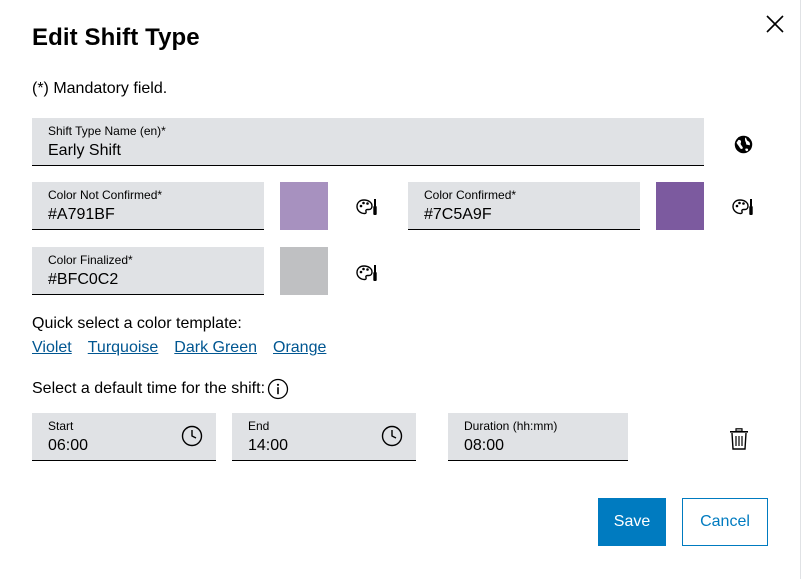  What do you see at coordinates (299, 347) in the screenshot?
I see `template-link-orange: Orange` at bounding box center [299, 347].